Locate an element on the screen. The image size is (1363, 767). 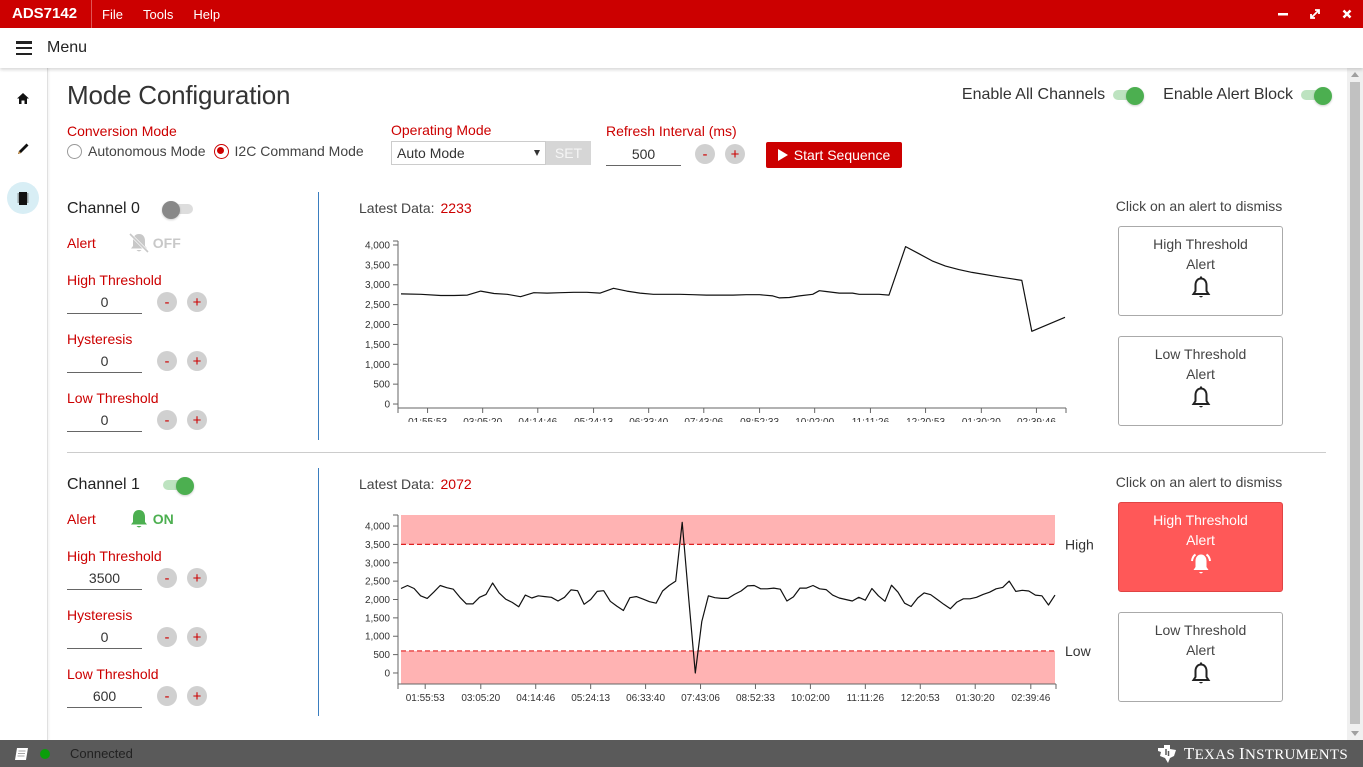
latest-data-value: 2072 is located at coordinates (456, 484).